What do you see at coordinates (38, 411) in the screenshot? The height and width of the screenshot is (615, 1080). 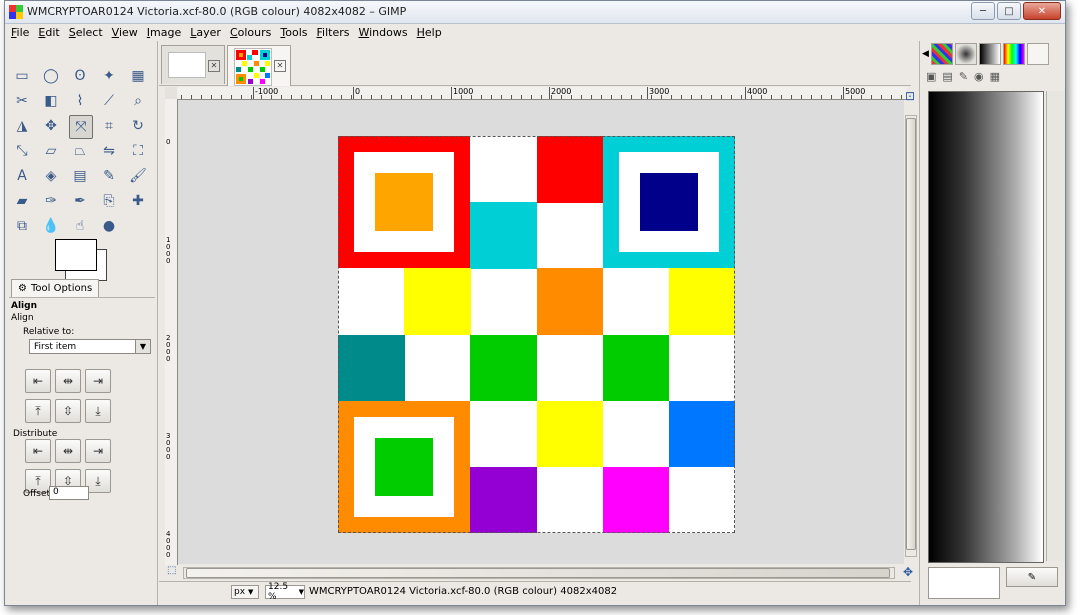 I see `align-top-edge-button: ⤒` at bounding box center [38, 411].